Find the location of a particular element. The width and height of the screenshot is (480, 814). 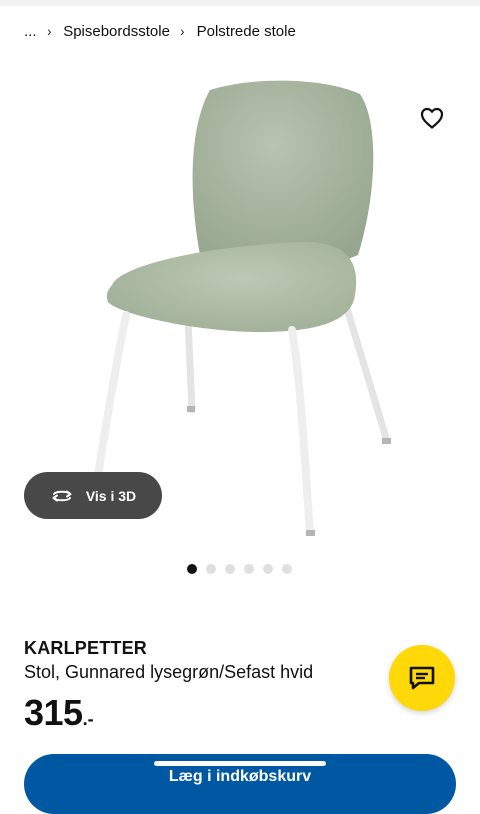

status-bar-strip is located at coordinates (240, 3).